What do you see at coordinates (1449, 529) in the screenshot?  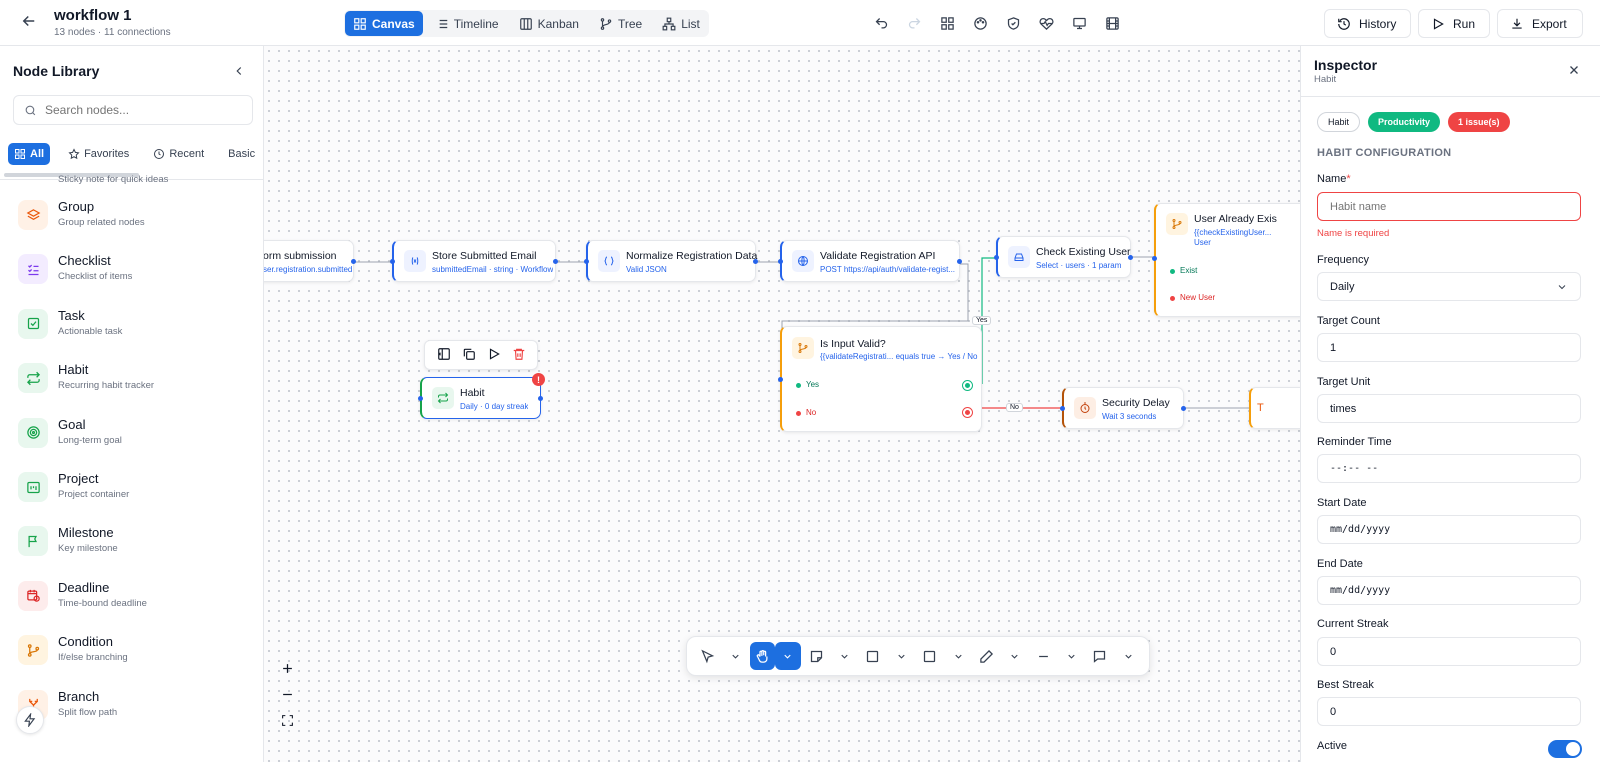 I see `start-date-field: mm/dd/yyyy` at bounding box center [1449, 529].